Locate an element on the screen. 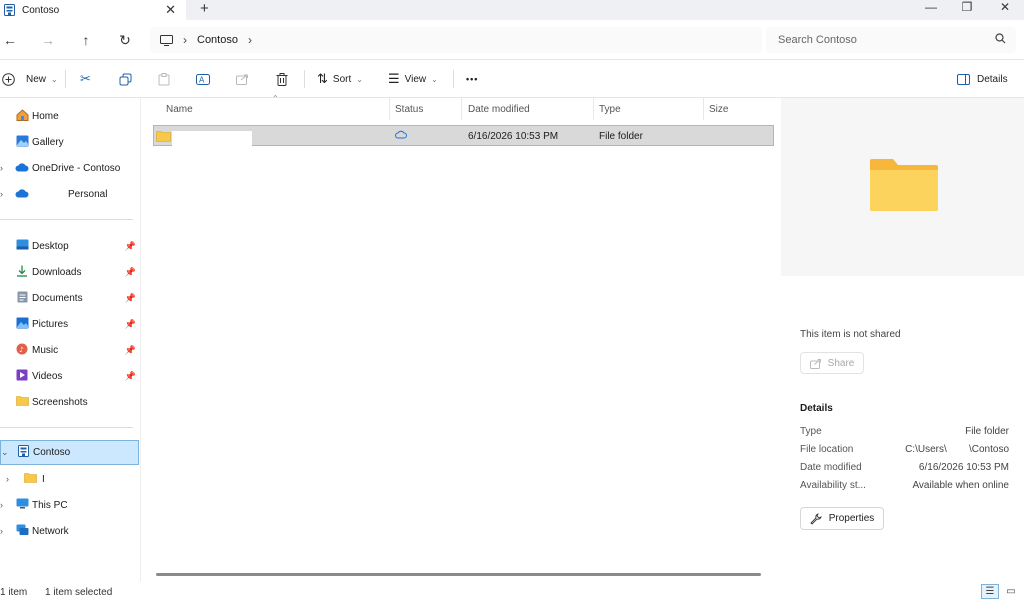 Image resolution: width=1024 pixels, height=600 pixels. close-tab-icon: ✕ is located at coordinates (170, 10).